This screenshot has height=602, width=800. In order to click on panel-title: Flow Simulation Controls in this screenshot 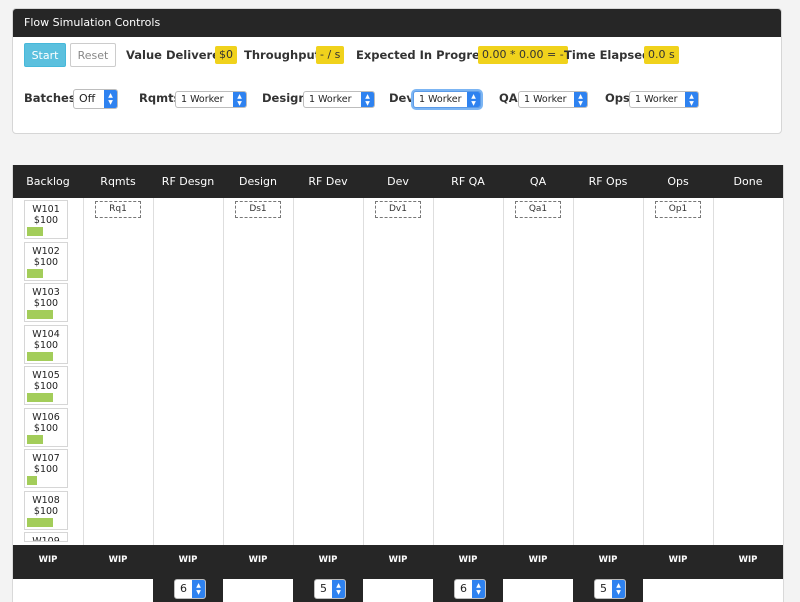, I will do `click(397, 23)`.